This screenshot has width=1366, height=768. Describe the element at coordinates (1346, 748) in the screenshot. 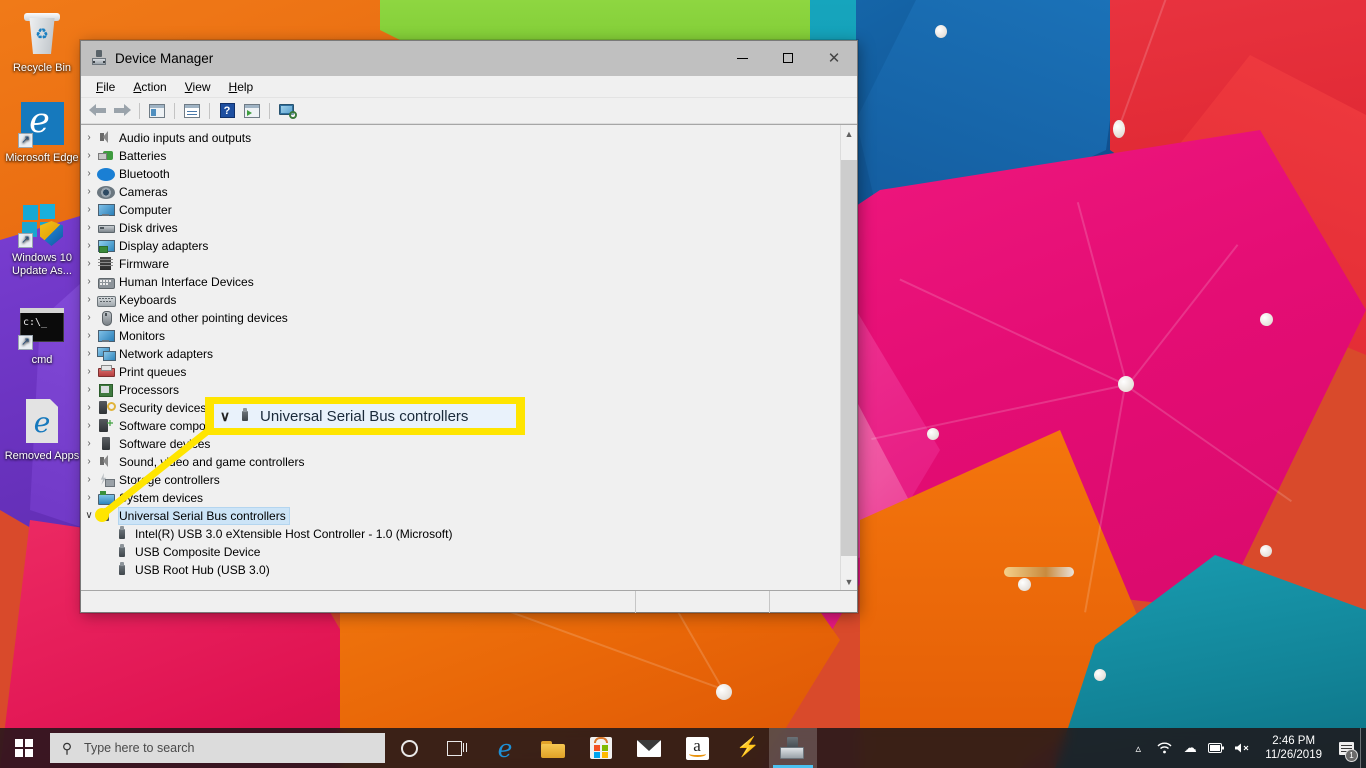

I see `notification-center-button: 1` at that location.